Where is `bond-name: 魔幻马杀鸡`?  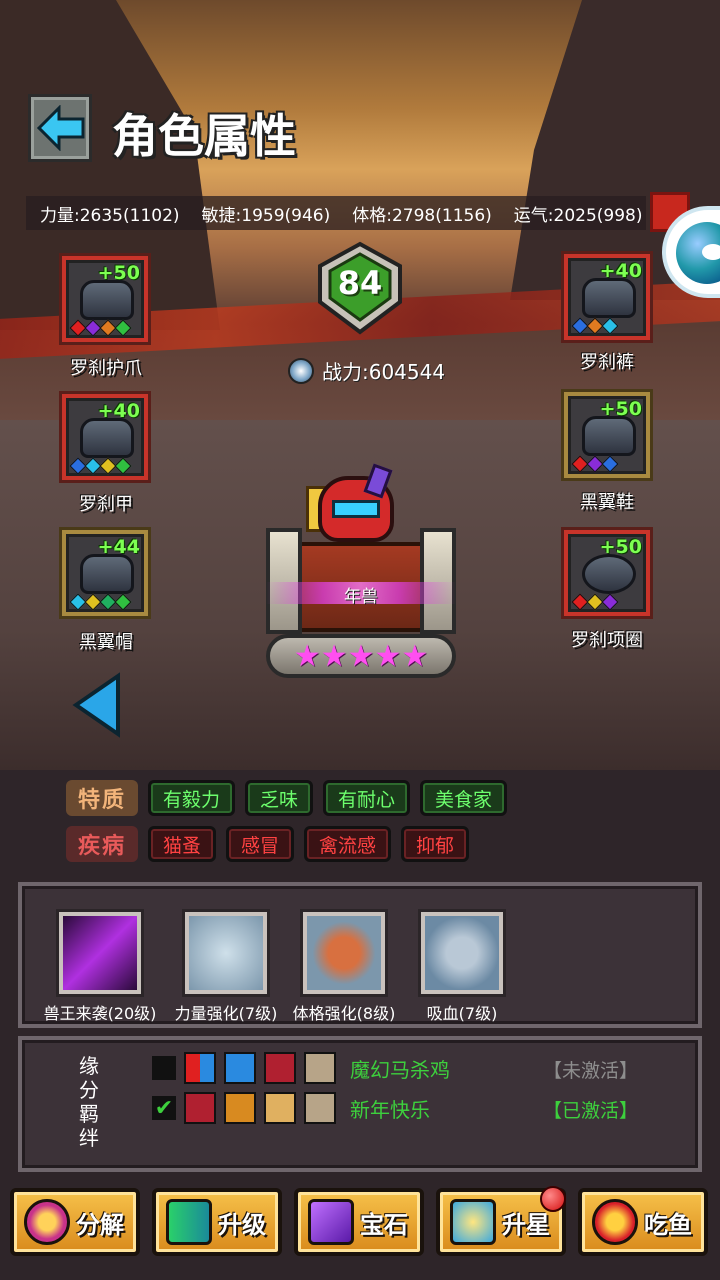 bond-name: 魔幻马杀鸡 is located at coordinates (400, 1069).